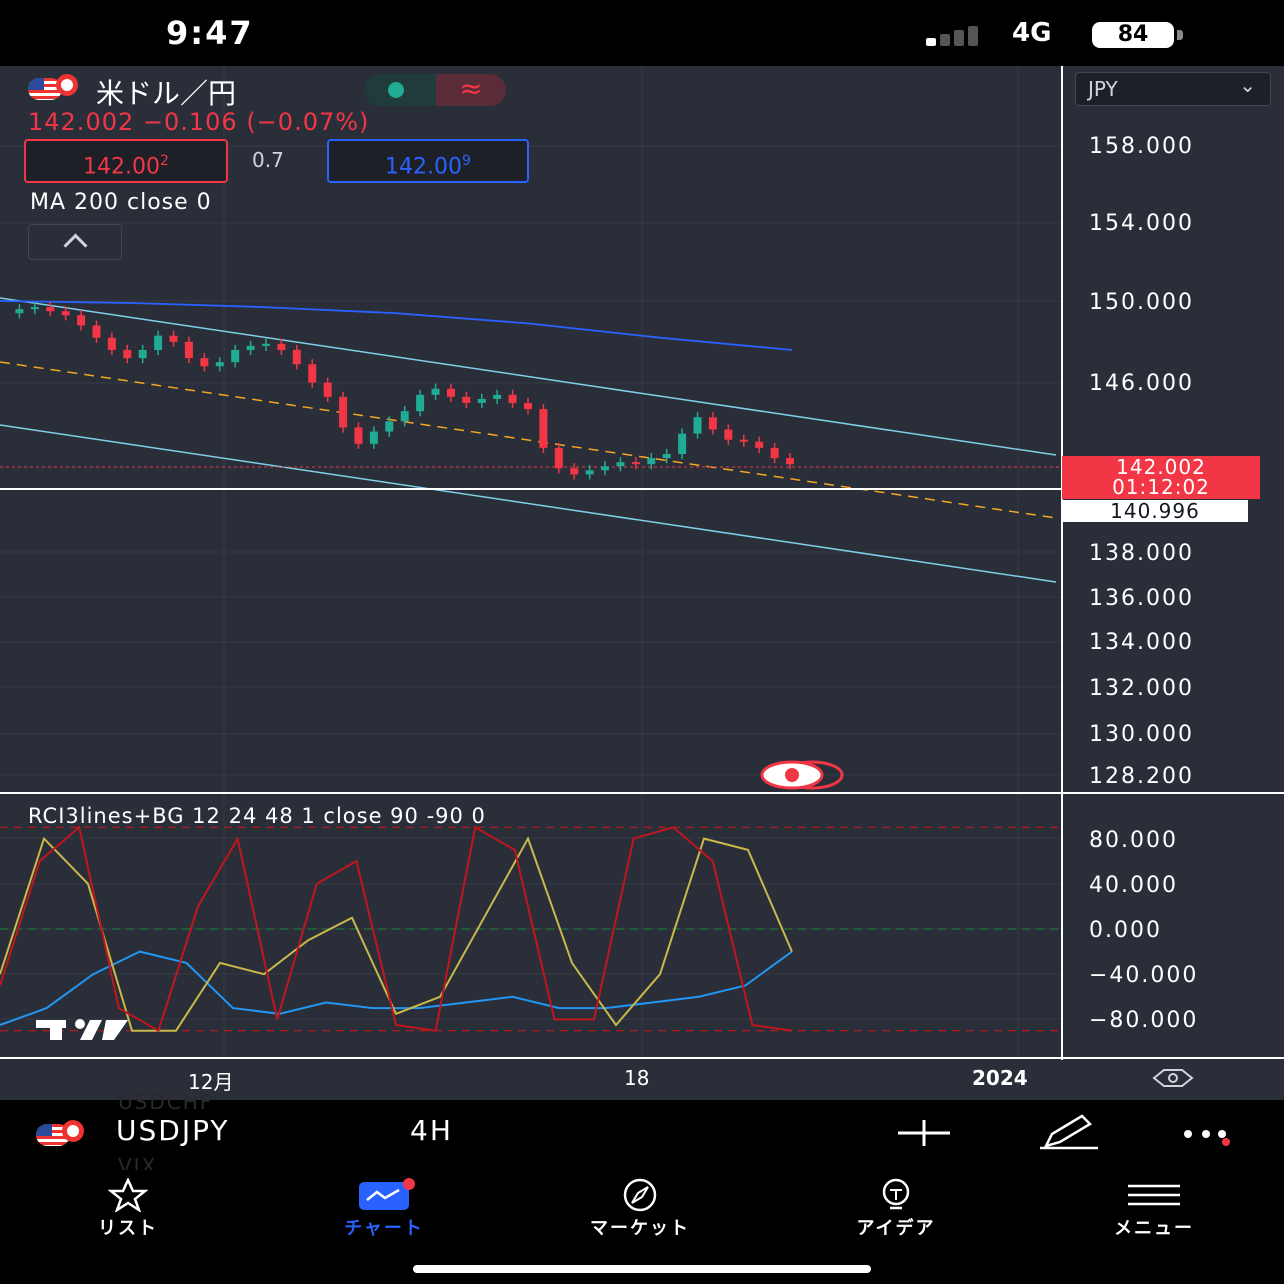 Image resolution: width=1284 pixels, height=1284 pixels. I want to click on wave-icon: ≈, so click(471, 90).